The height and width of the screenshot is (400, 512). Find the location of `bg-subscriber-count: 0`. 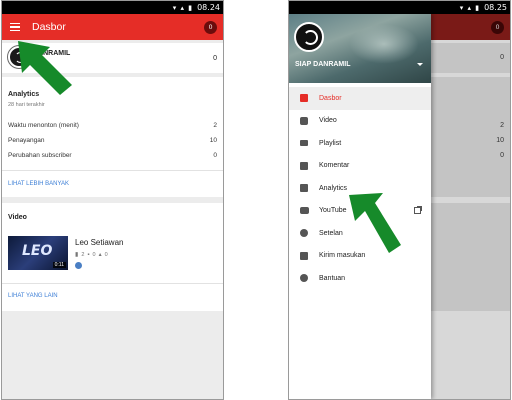

bg-subscriber-count: 0 is located at coordinates (502, 57).